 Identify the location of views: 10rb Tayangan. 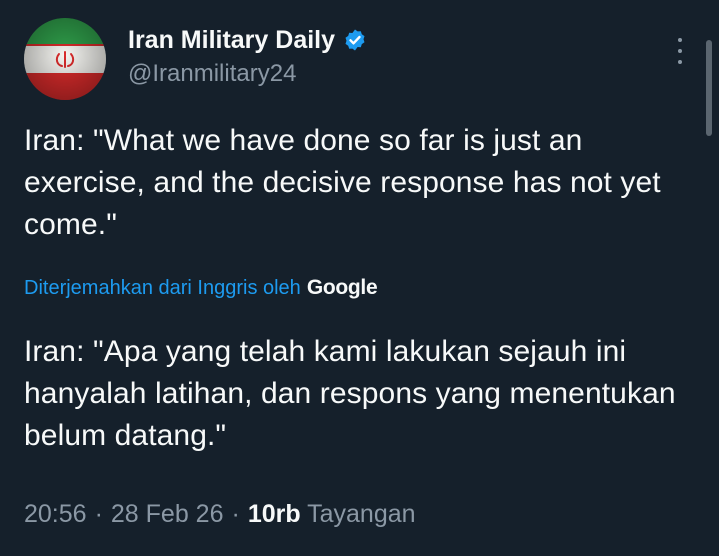
(332, 514).